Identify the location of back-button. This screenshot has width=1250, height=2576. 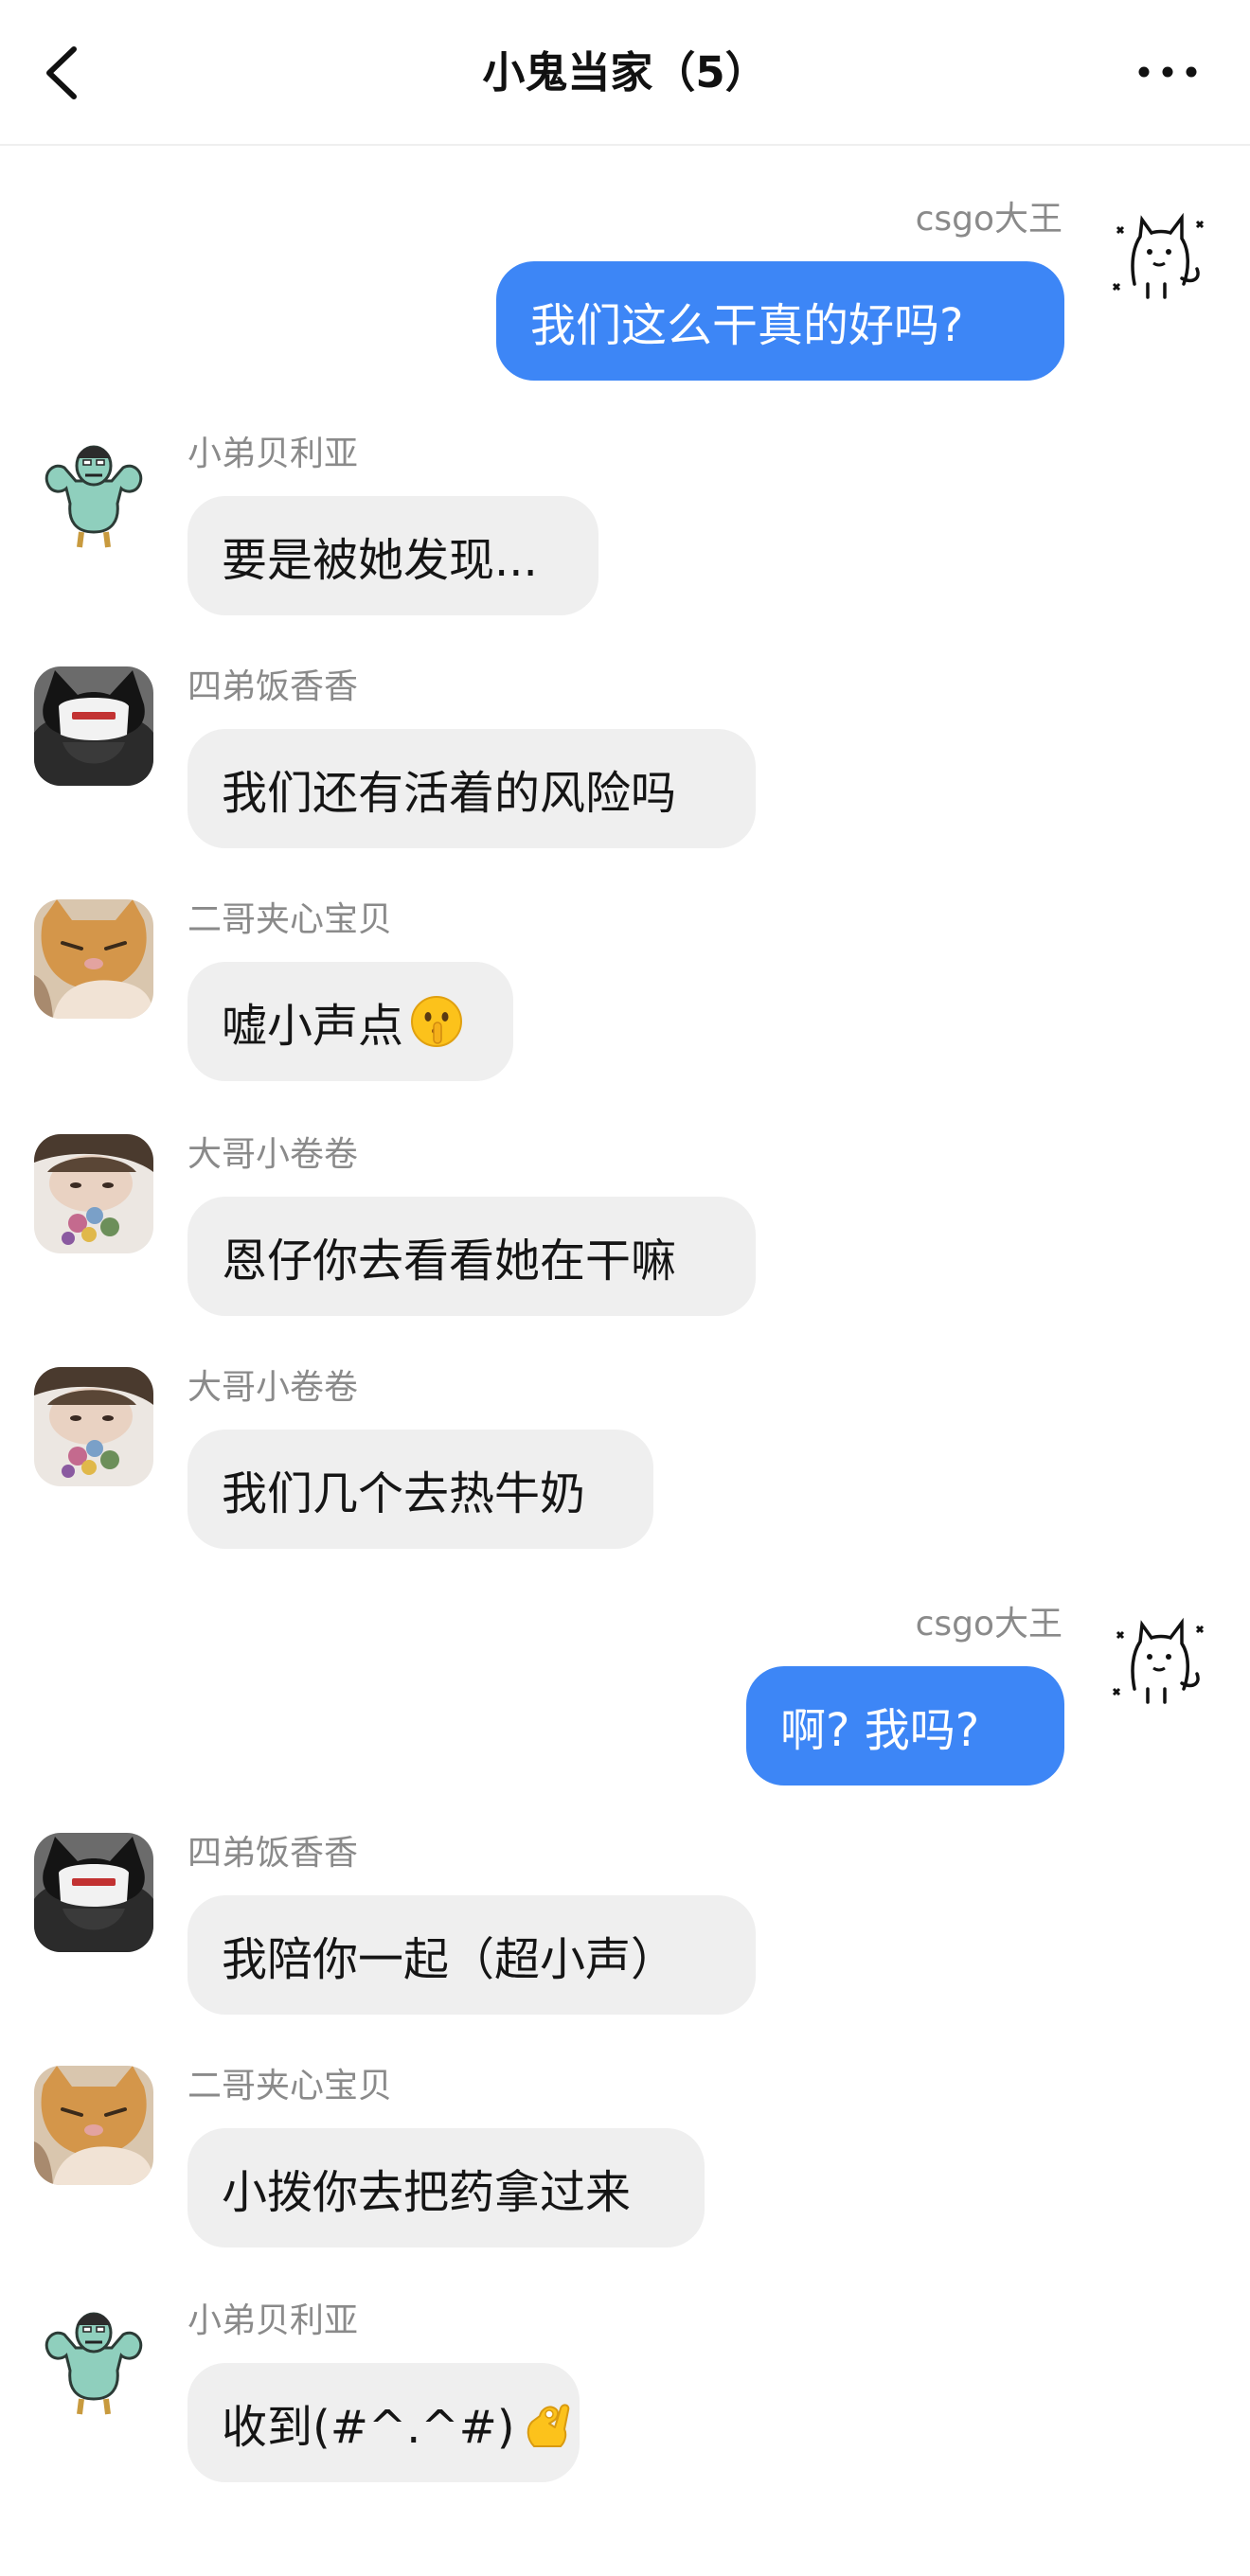
(65, 73).